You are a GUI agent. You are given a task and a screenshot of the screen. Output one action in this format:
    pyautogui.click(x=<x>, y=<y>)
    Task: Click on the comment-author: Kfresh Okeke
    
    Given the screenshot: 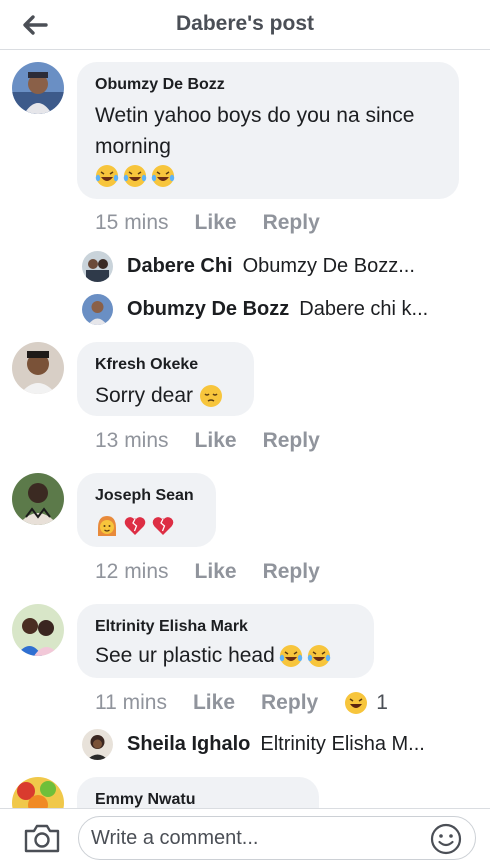 What is the action you would take?
    pyautogui.click(x=165, y=365)
    